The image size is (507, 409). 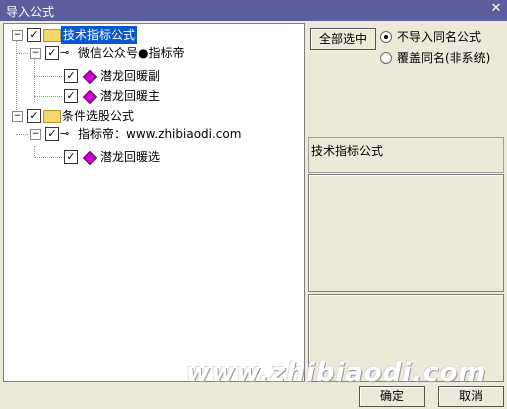 What do you see at coordinates (392, 396) in the screenshot?
I see `ok-button: 确定` at bounding box center [392, 396].